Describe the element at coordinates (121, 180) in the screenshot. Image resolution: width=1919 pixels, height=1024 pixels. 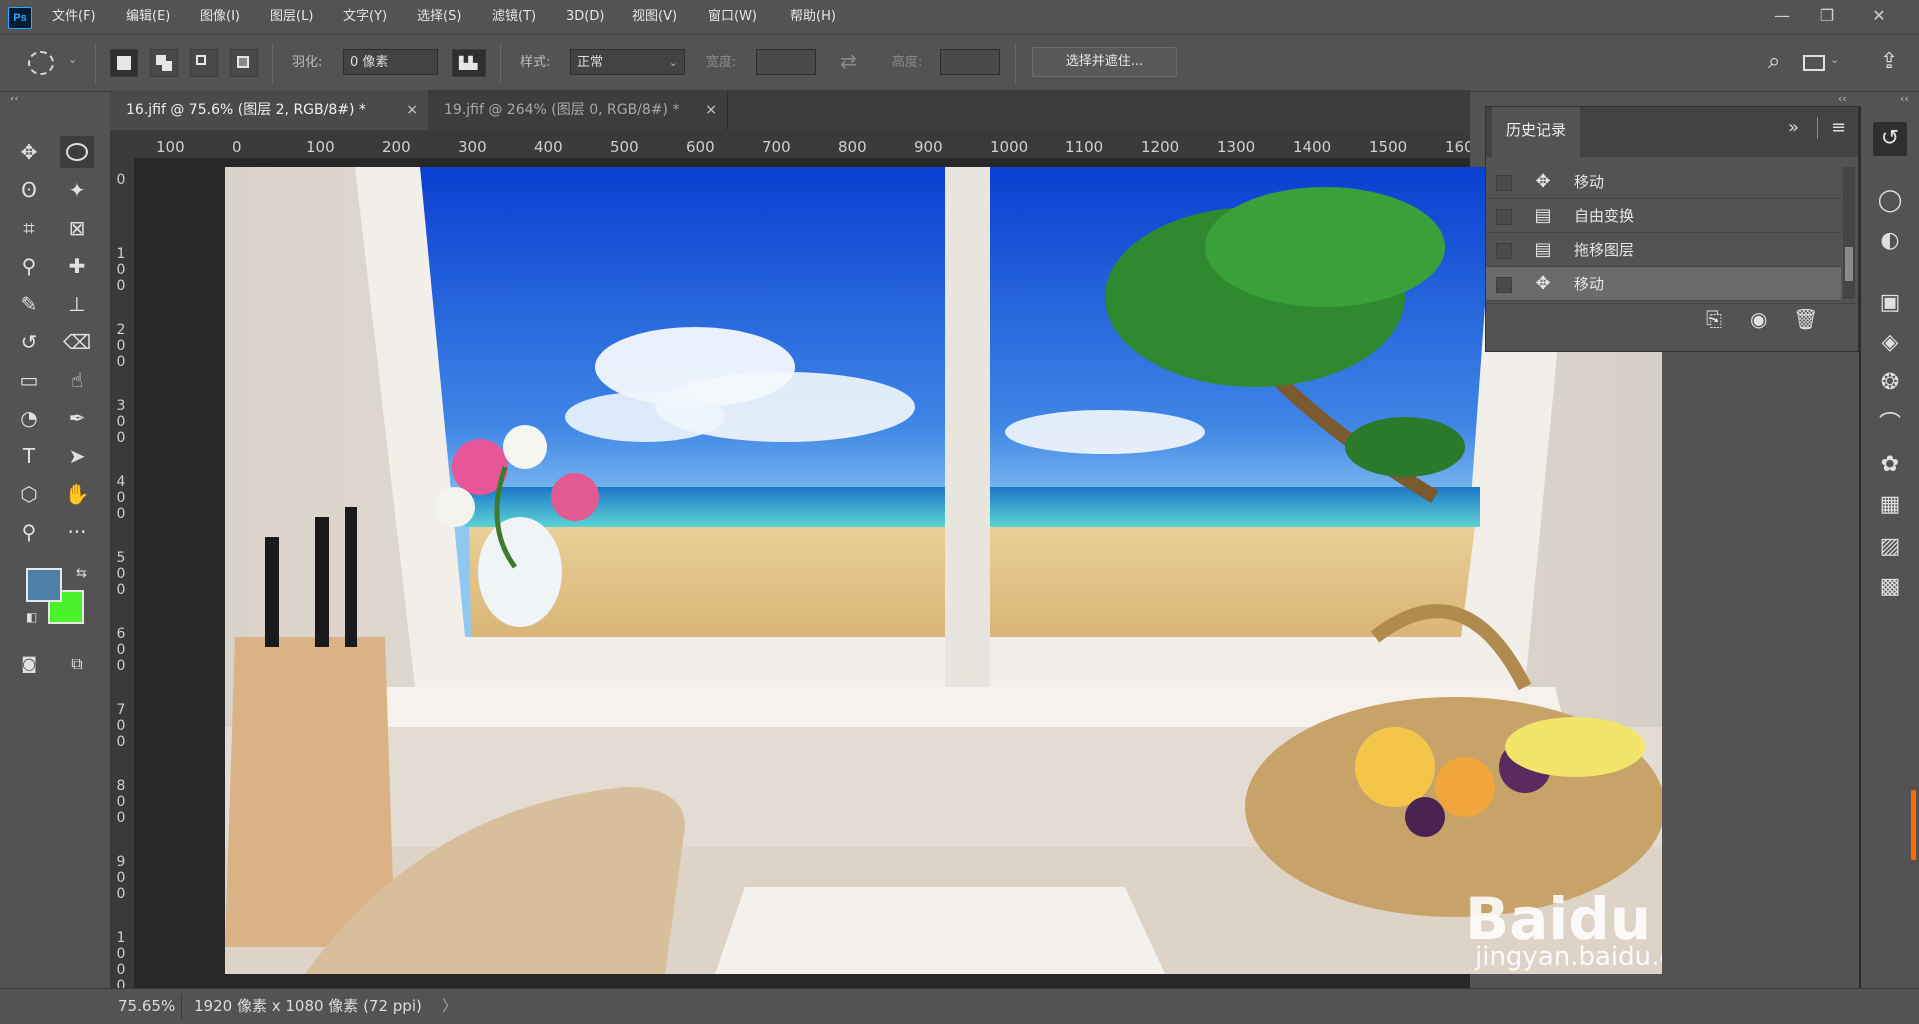
I see `ruler-label: 0` at that location.